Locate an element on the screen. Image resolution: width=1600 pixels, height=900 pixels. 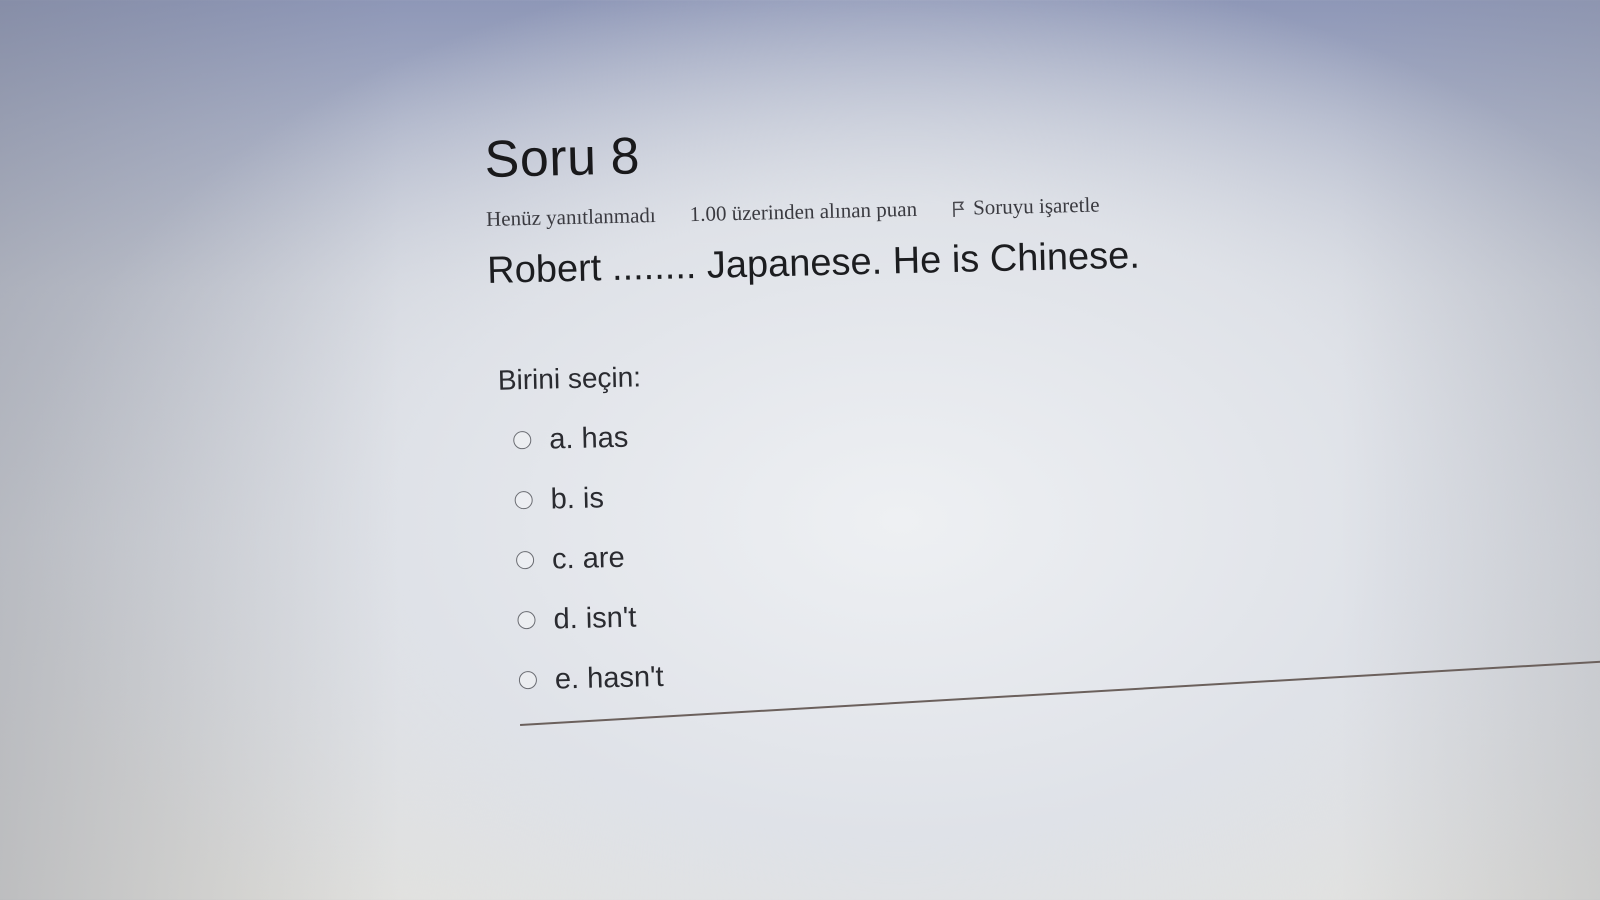
flag-question-link: Soruyu işaretle is located at coordinates (1025, 207).